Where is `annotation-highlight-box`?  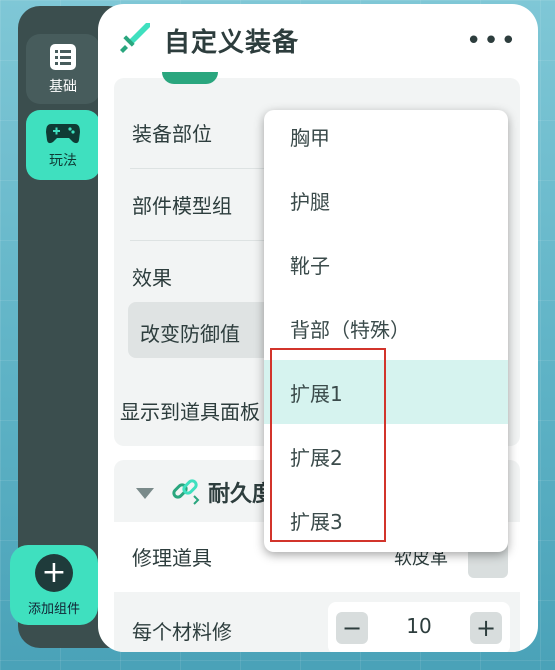 annotation-highlight-box is located at coordinates (328, 445).